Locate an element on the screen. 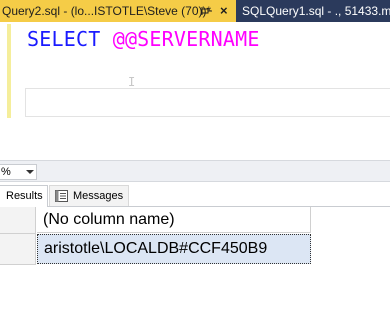 This screenshot has height=321, width=390. row-header is located at coordinates (18, 249).